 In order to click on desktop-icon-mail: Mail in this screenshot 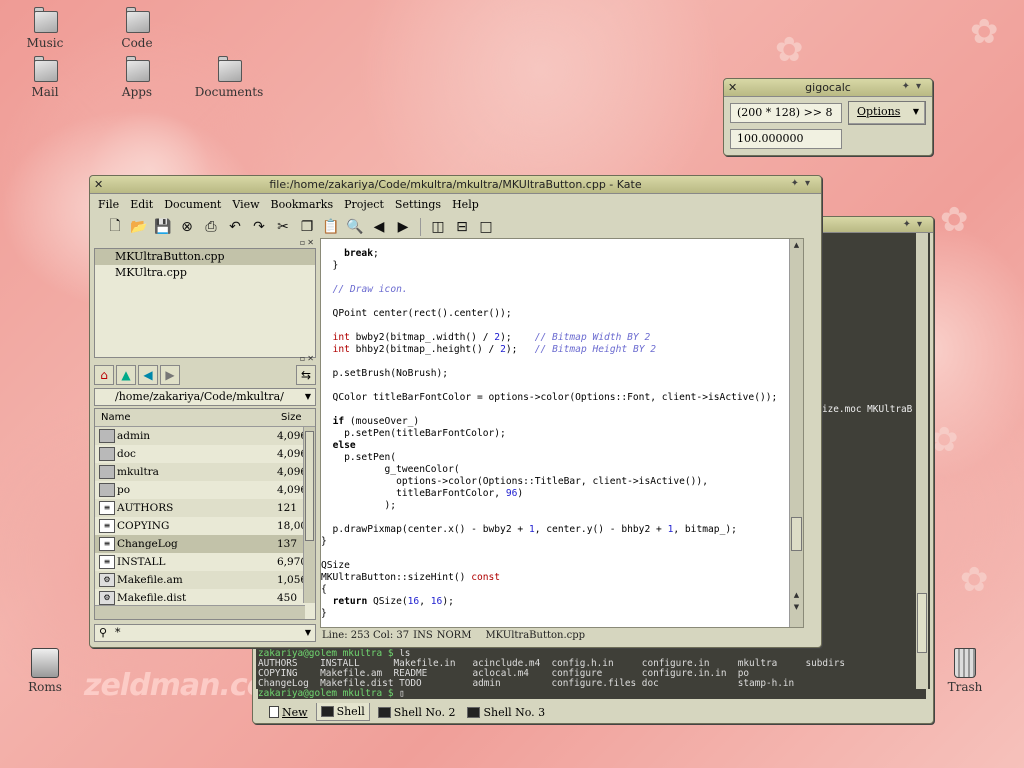, I will do `click(45, 77)`.